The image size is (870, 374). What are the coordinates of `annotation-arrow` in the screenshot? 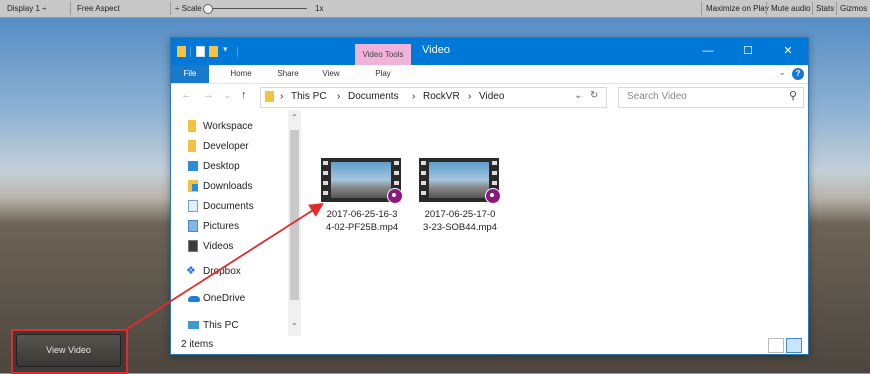 It's located at (224, 267).